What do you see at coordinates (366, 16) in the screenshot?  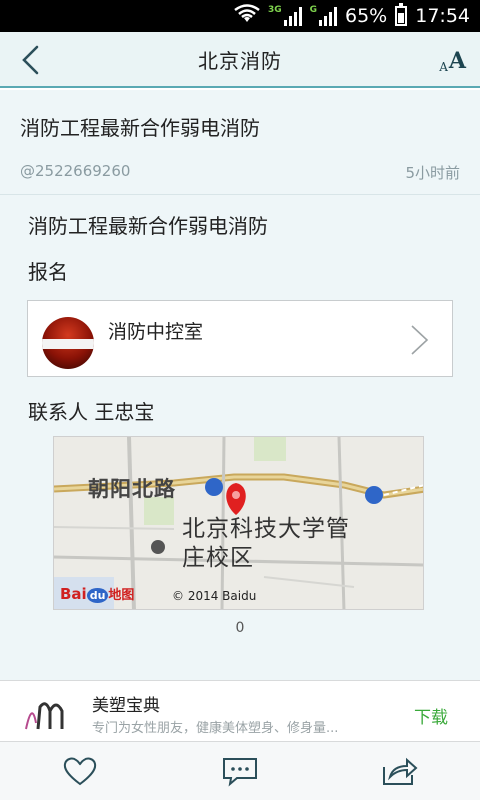 I see `battery-percent: 65%` at bounding box center [366, 16].